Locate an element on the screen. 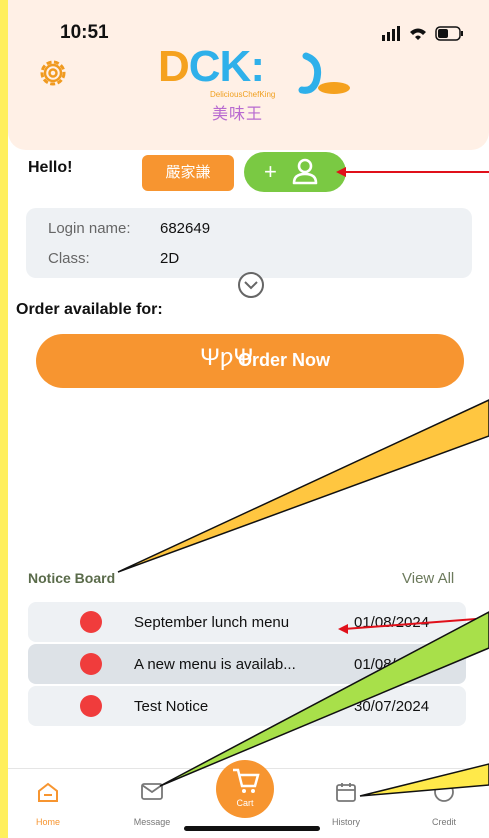 This screenshot has height=838, width=489. cart-label: Cart is located at coordinates (245, 803).